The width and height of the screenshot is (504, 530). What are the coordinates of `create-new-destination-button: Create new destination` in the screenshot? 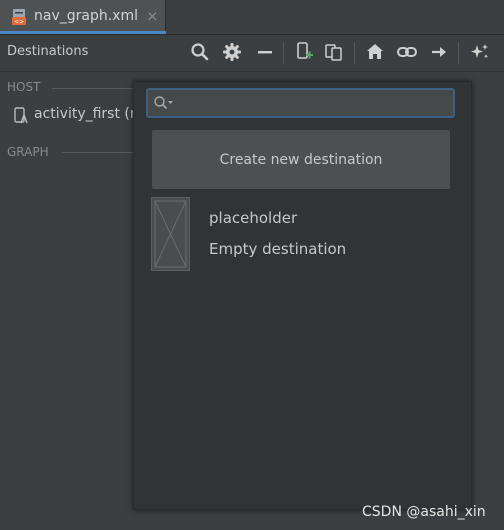 It's located at (301, 159).